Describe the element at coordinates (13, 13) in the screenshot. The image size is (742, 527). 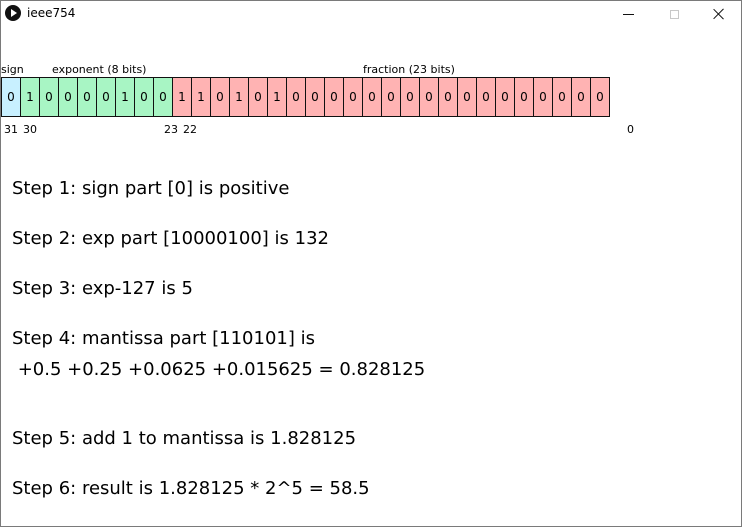
I see `play-circle-icon` at that location.